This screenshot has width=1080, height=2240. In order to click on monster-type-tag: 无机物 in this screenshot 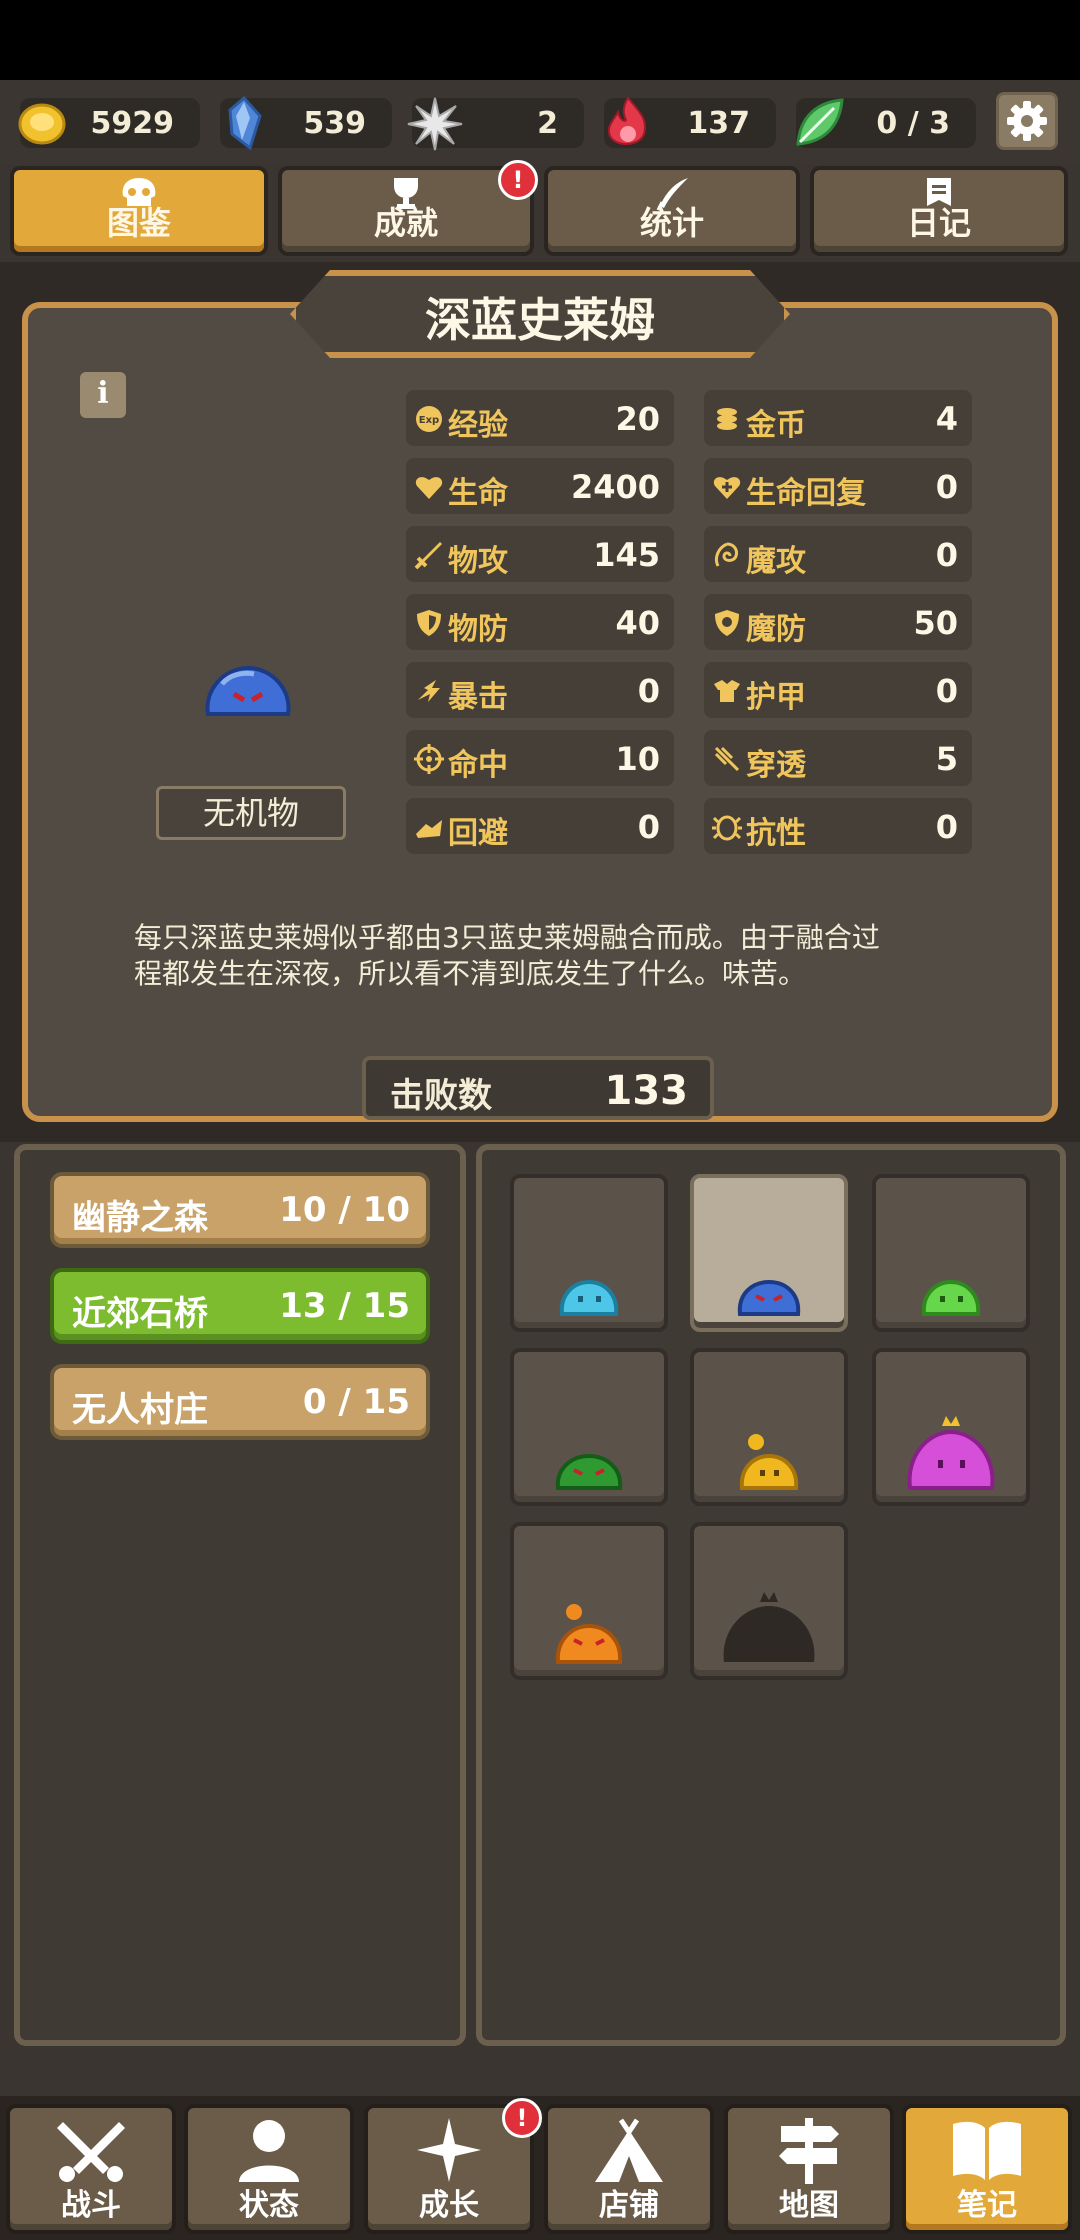, I will do `click(251, 813)`.